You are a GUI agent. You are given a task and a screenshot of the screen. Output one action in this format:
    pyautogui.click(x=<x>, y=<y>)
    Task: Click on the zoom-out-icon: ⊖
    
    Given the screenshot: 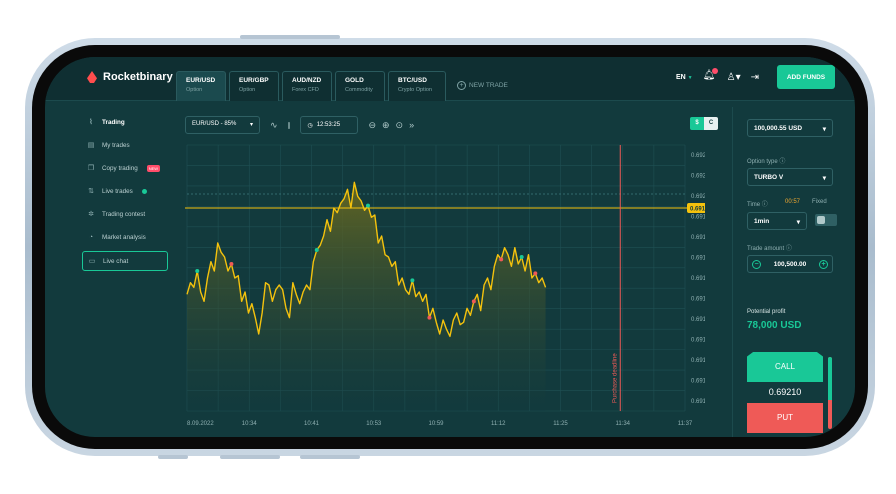 What is the action you would take?
    pyautogui.click(x=372, y=125)
    